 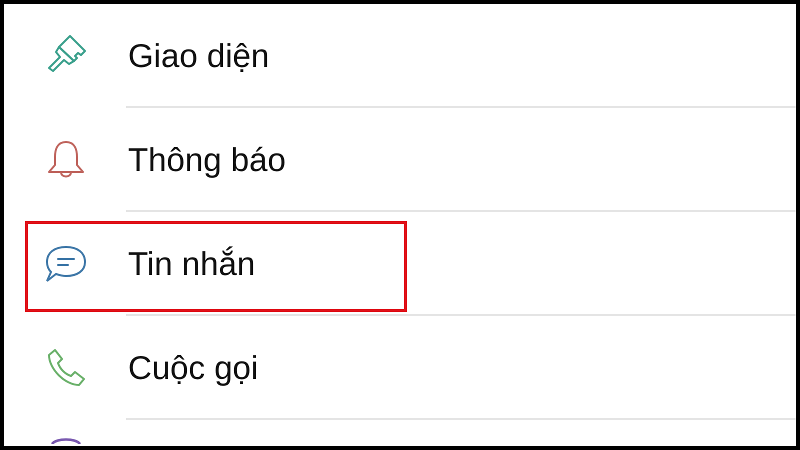 I want to click on phone-icon, so click(x=66, y=368).